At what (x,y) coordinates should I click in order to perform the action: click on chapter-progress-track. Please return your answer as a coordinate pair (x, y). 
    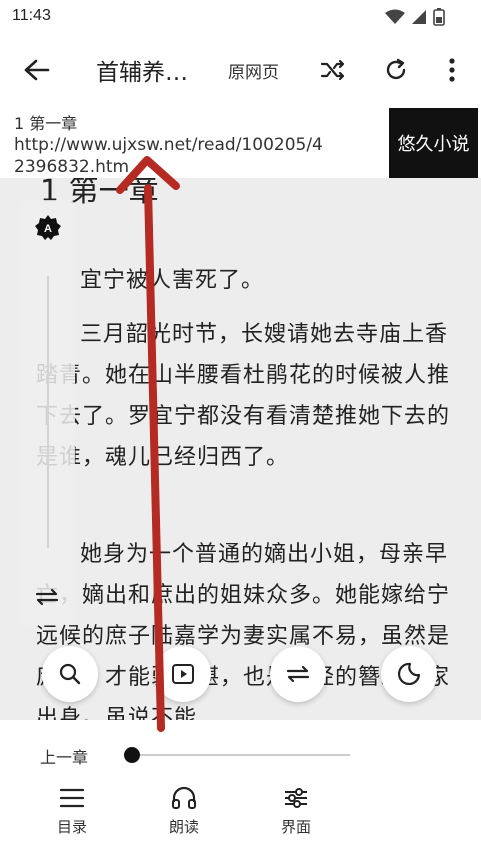
    Looking at the image, I should click on (240, 755).